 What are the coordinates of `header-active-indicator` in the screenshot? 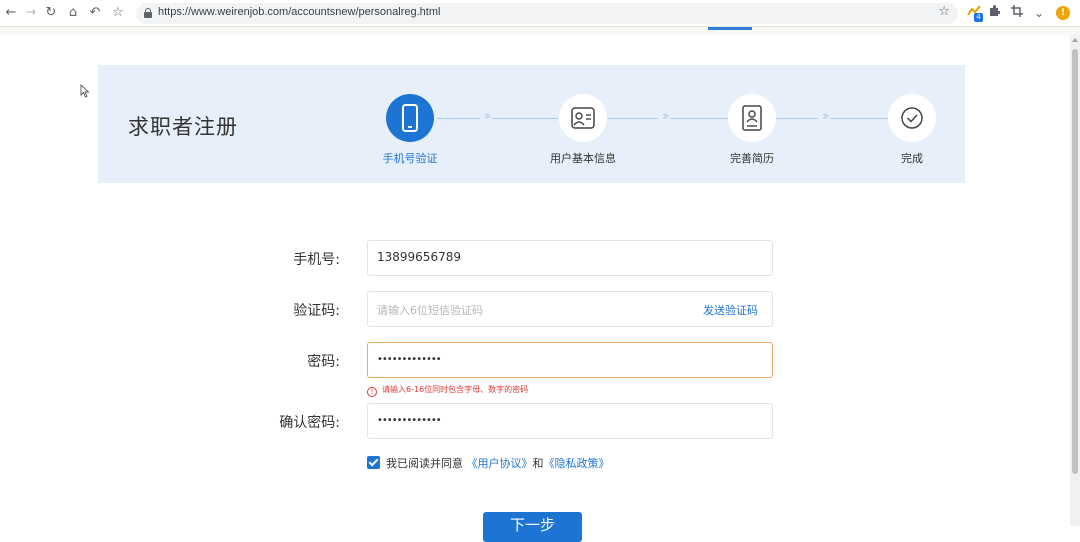 It's located at (730, 28).